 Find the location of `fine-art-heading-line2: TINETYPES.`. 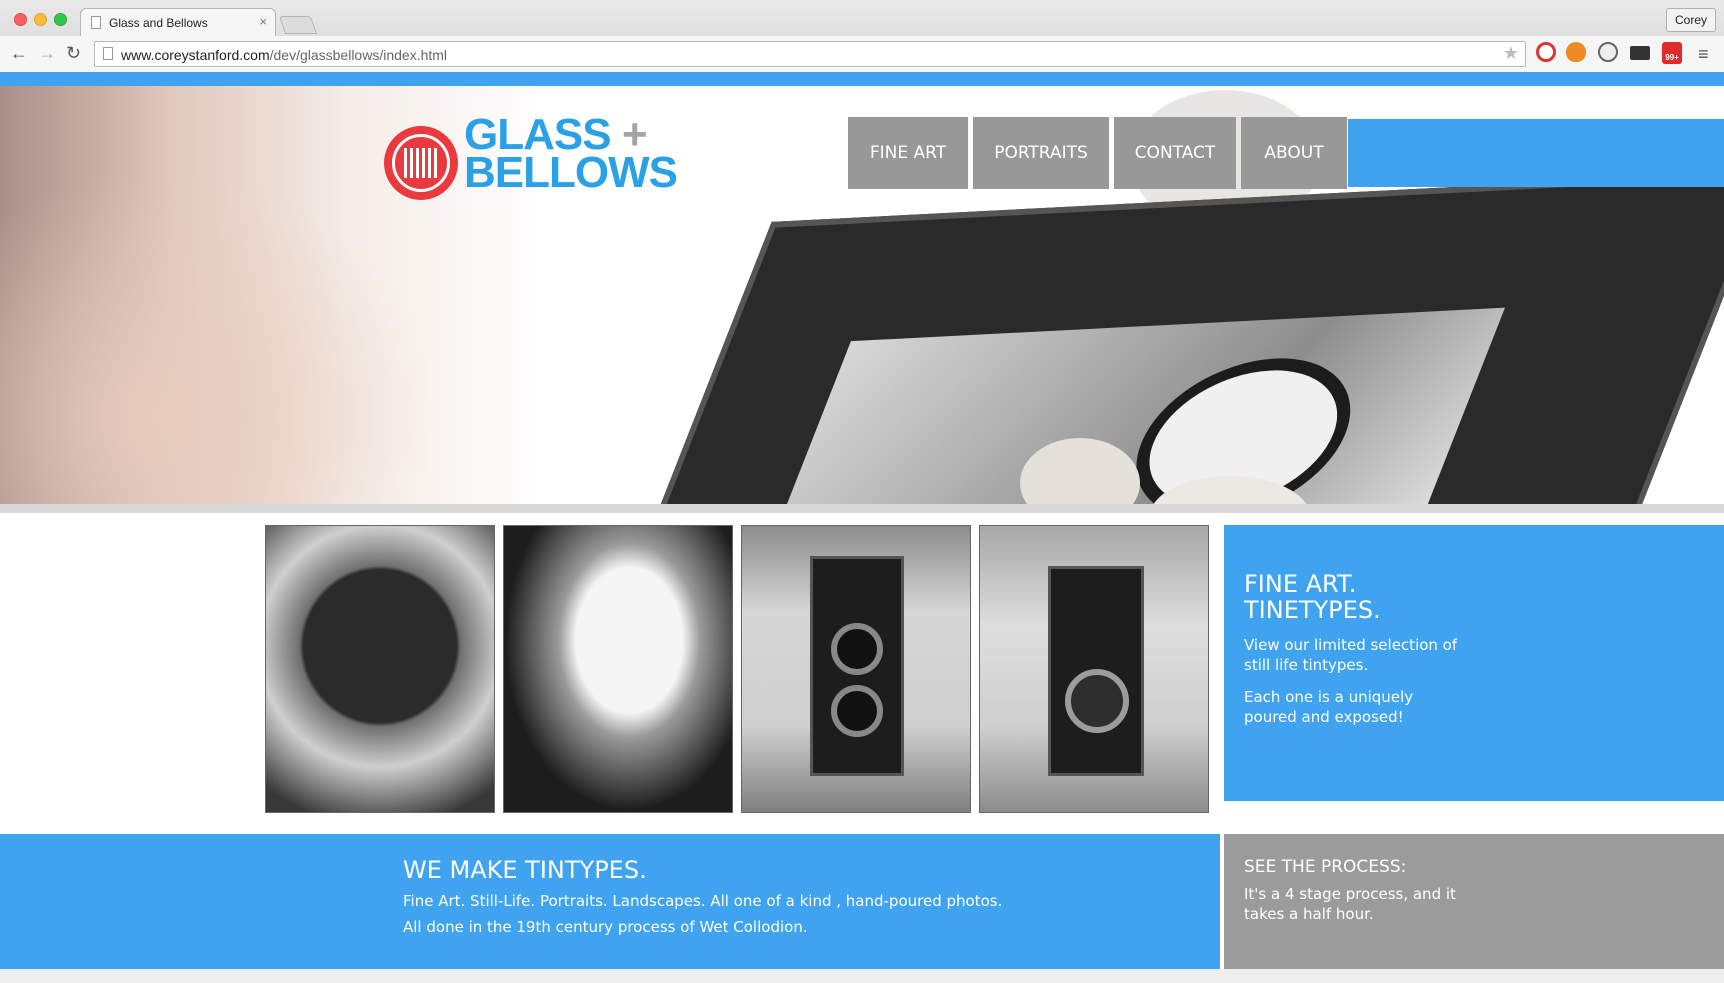

fine-art-heading-line2: TINETYPES. is located at coordinates (1312, 610).